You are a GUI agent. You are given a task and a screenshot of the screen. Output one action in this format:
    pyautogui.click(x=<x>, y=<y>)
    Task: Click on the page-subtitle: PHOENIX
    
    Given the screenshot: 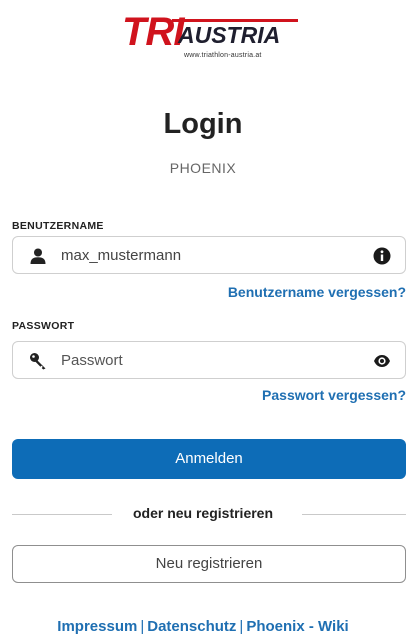 What is the action you would take?
    pyautogui.click(x=203, y=168)
    